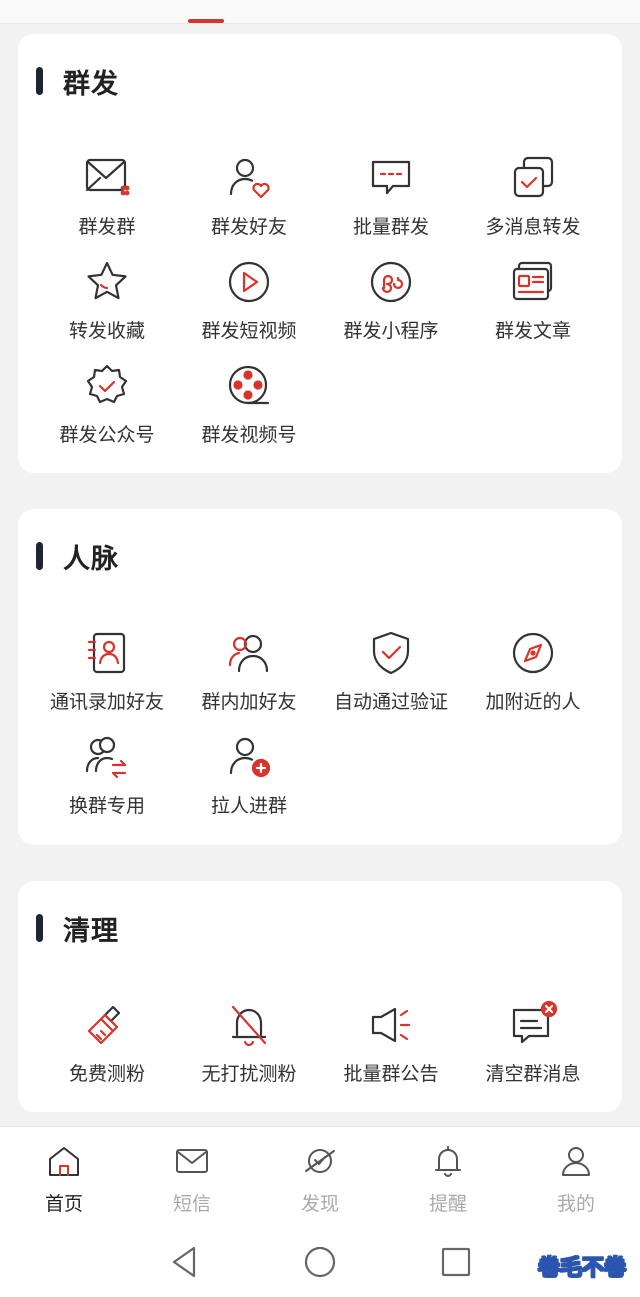 This screenshot has width=640, height=1297. I want to click on feature-group-swap: 换群专用, so click(107, 785).